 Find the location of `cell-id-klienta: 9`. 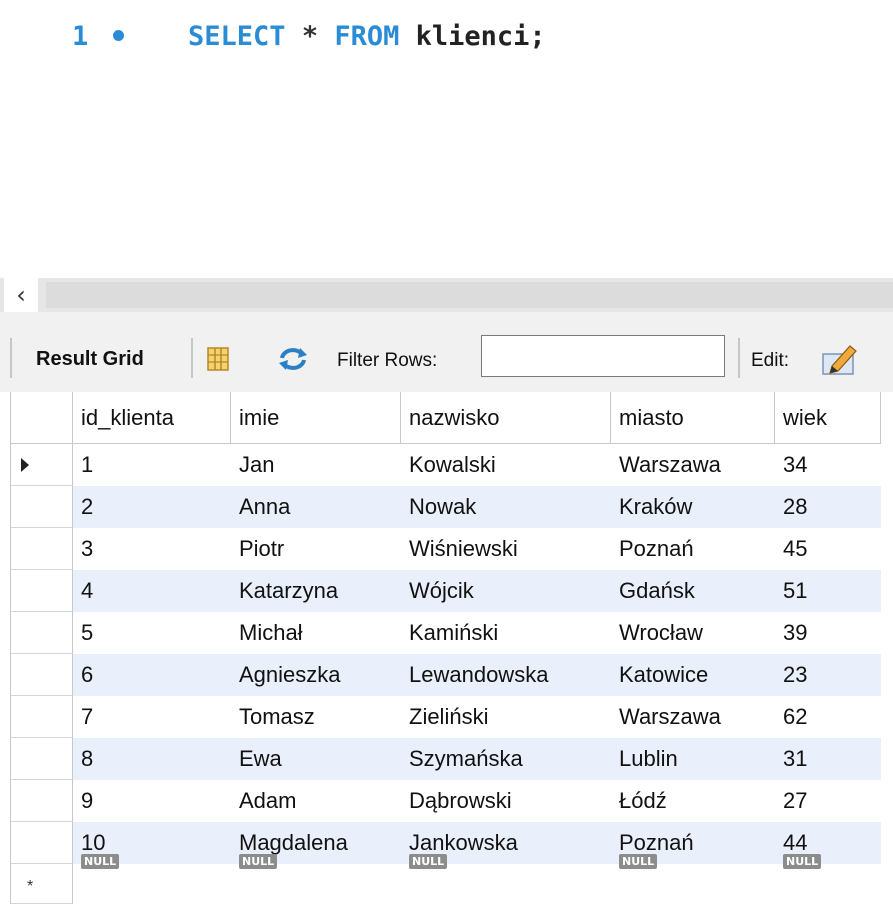

cell-id-klienta: 9 is located at coordinates (152, 801).